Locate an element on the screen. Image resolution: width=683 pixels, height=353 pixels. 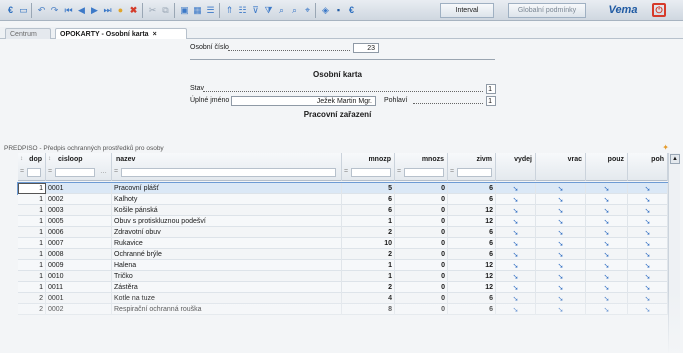
app-icon: € is located at coordinates (10, 10).